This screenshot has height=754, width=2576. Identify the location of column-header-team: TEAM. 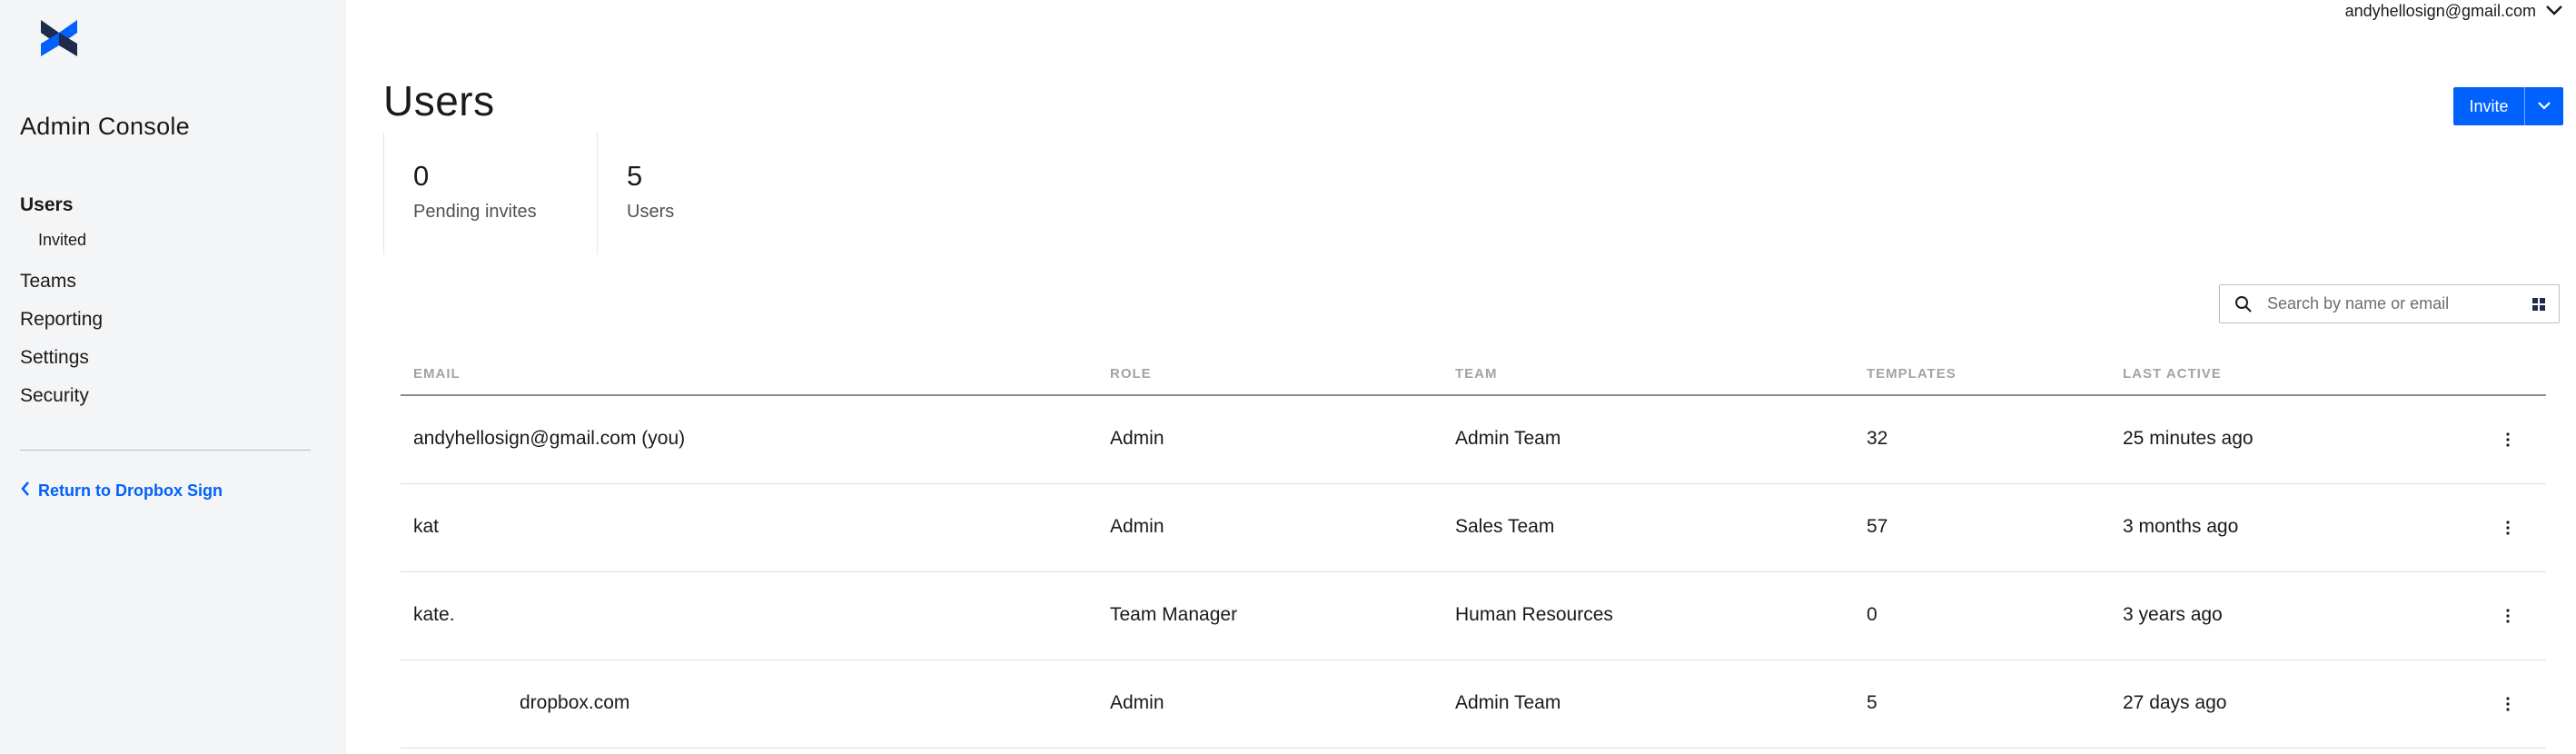
(1476, 374).